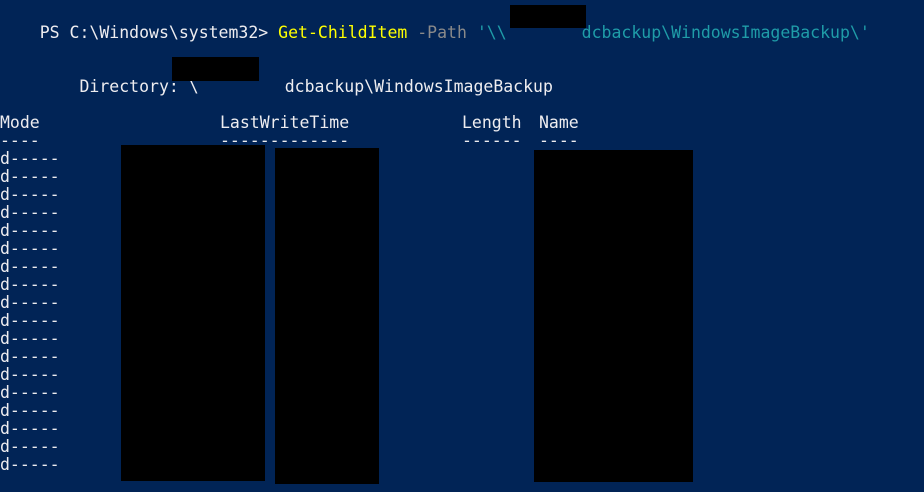 This screenshot has width=924, height=492. I want to click on directory-path-rest: dcbackup\WindowsImageBackup, so click(418, 86).